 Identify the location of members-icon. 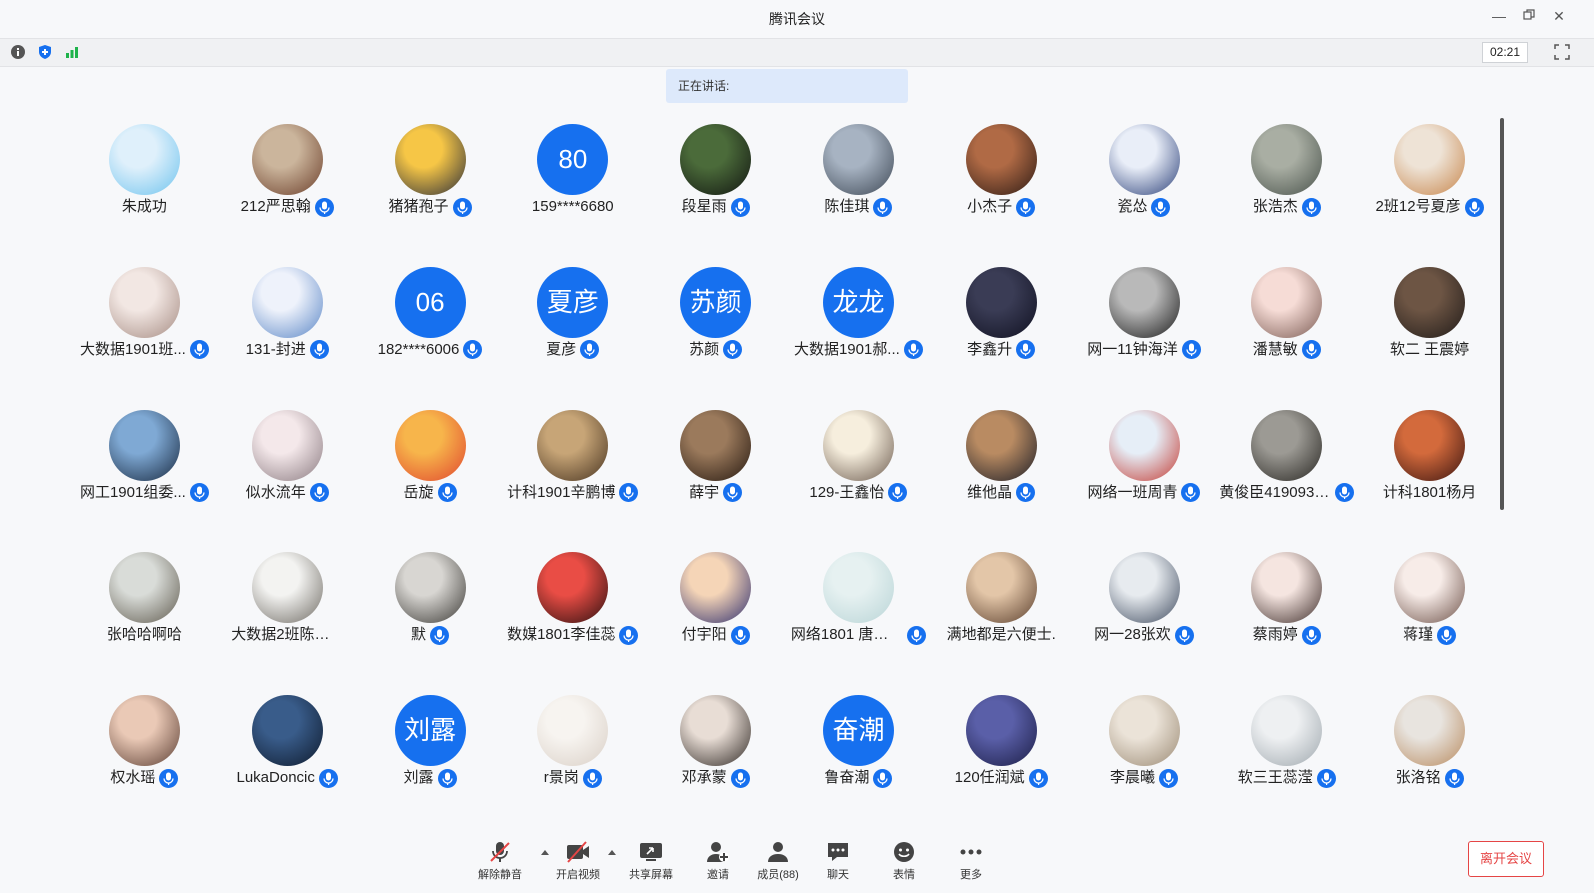
(778, 852).